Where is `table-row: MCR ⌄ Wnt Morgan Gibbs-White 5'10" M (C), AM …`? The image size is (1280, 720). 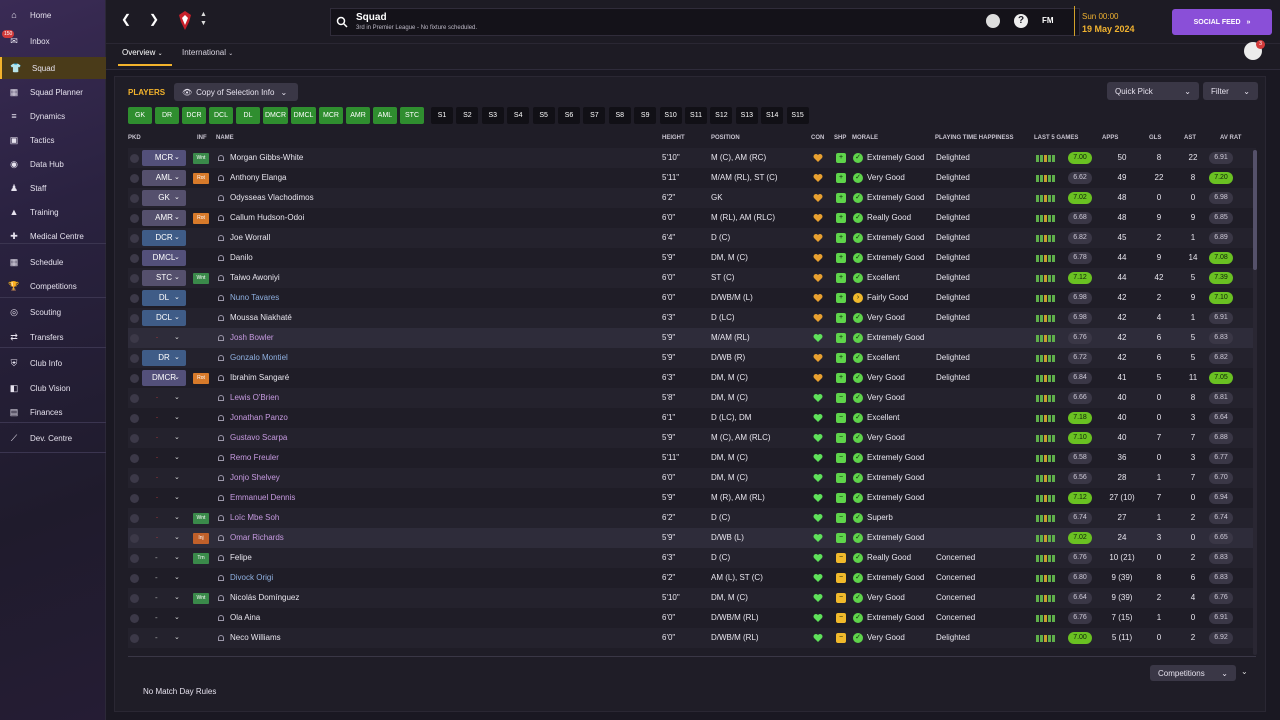
table-row: MCR ⌄ Wnt Morgan Gibbs-White 5'10" M (C), AM … is located at coordinates (692, 158).